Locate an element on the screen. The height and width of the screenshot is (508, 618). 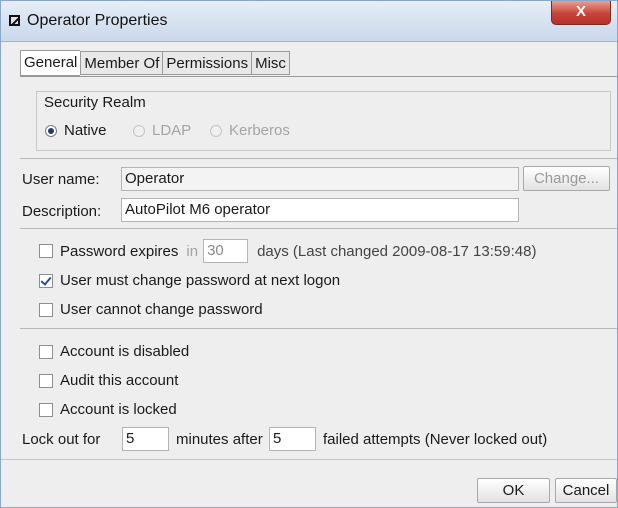
must-change-row: User must change password at next logon is located at coordinates (189, 280).